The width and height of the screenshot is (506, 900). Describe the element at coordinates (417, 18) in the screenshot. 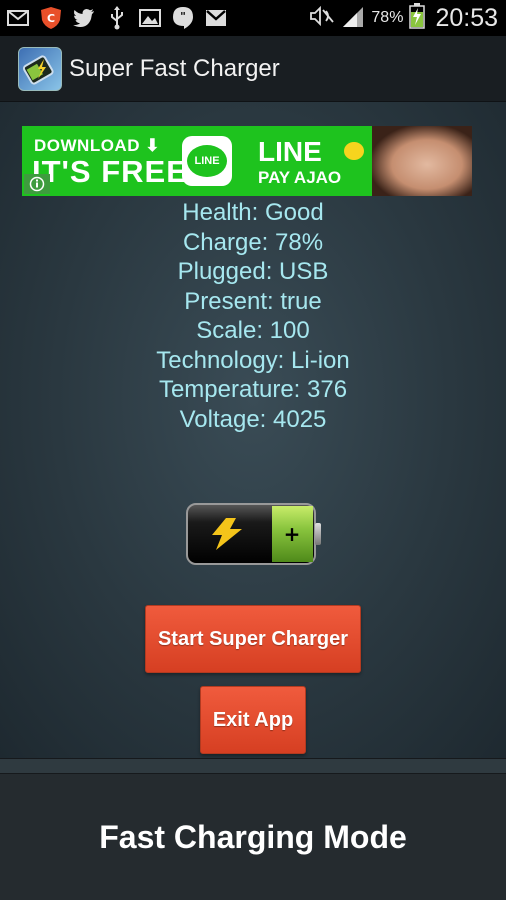

I see `battery-charging-icon` at that location.